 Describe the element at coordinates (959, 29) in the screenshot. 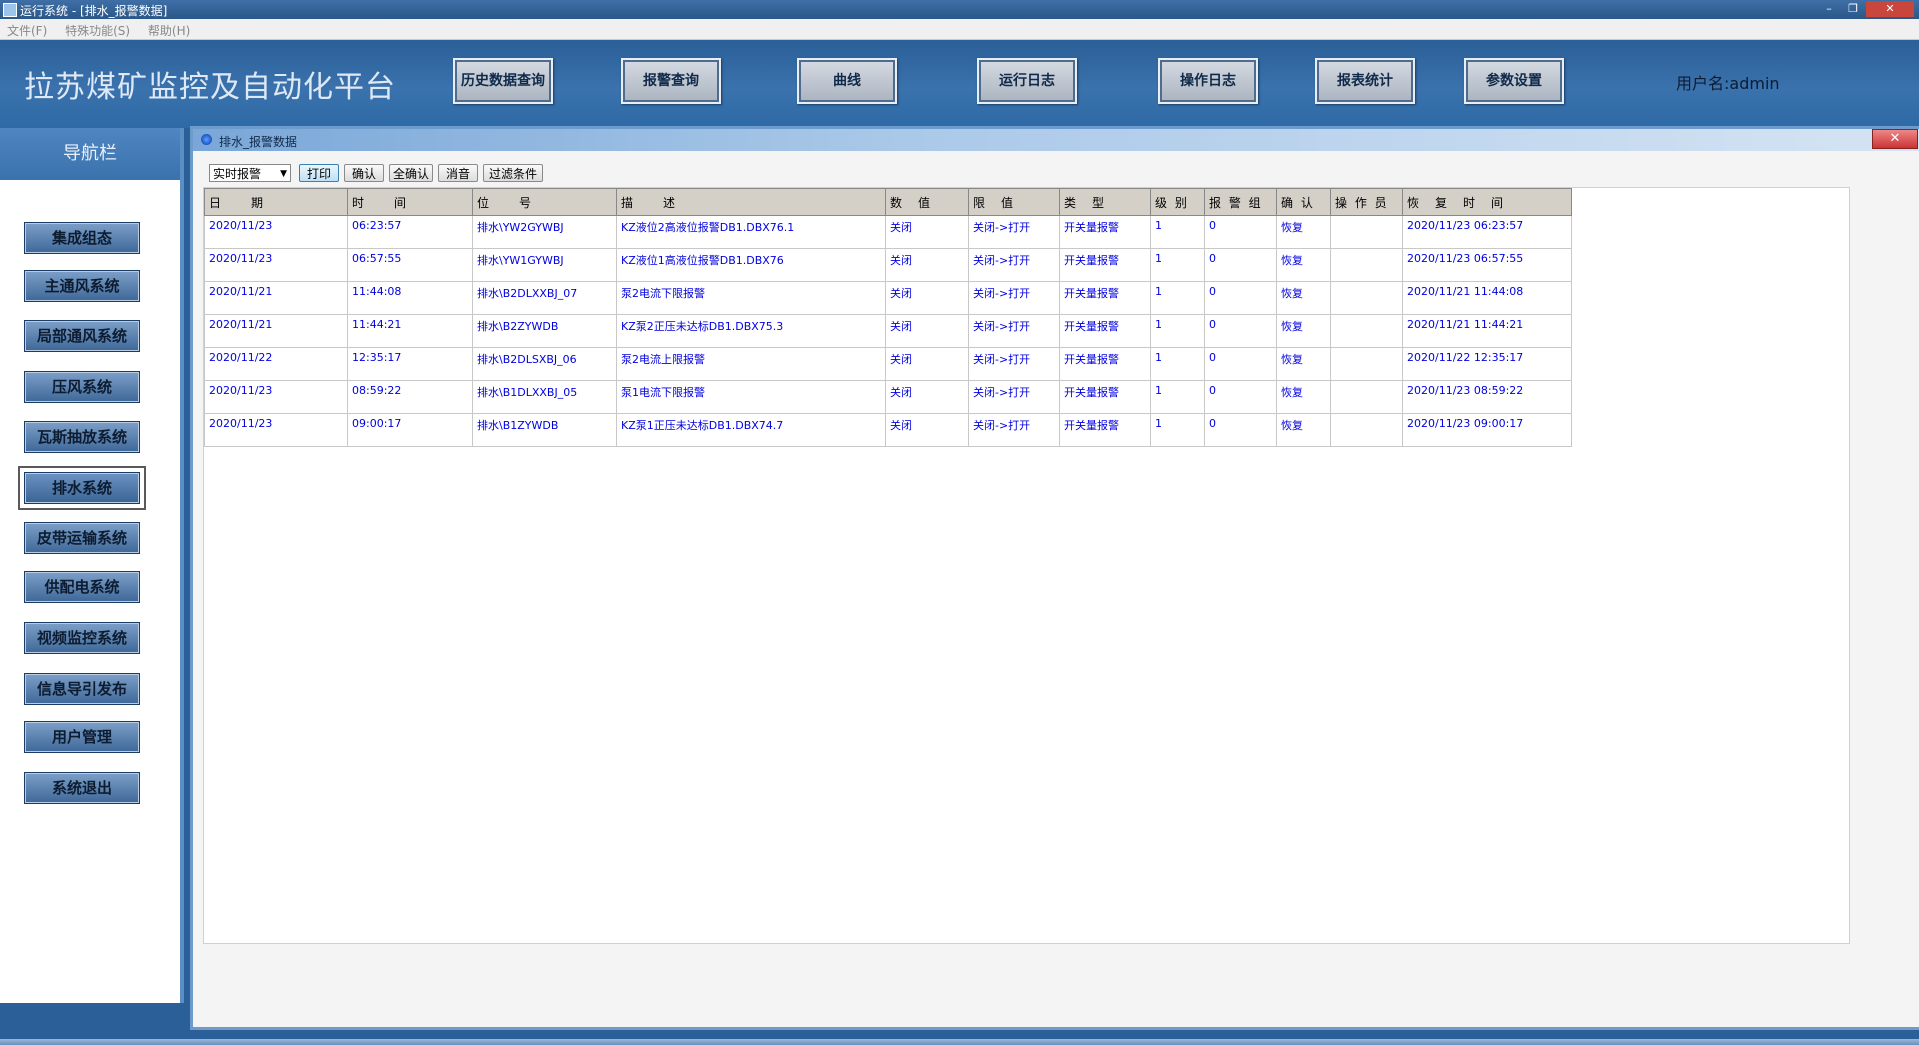

I see `menu-bar: 文件(F) 特殊功能(S) 帮助(H)` at that location.